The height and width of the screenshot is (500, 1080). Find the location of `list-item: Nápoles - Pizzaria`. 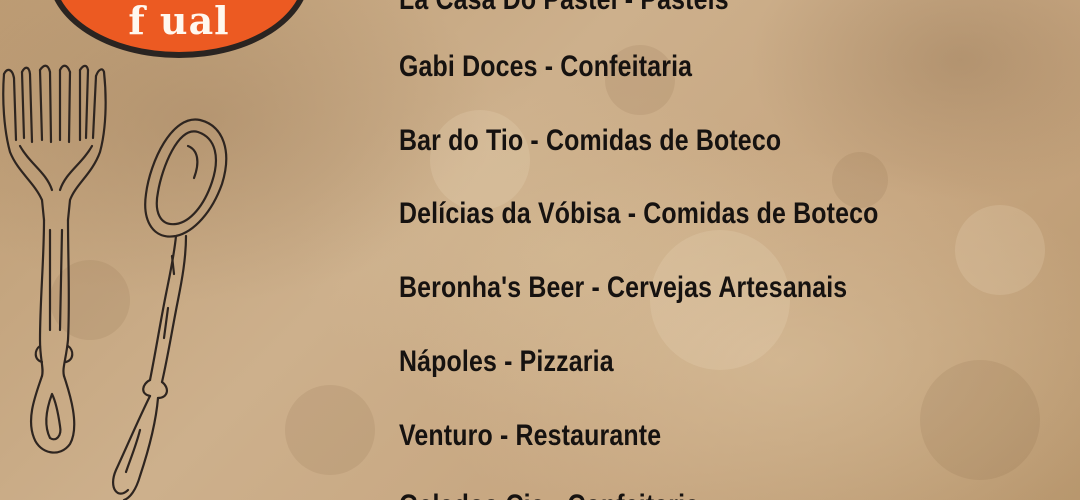

list-item: Nápoles - Pizzaria is located at coordinates (506, 361).